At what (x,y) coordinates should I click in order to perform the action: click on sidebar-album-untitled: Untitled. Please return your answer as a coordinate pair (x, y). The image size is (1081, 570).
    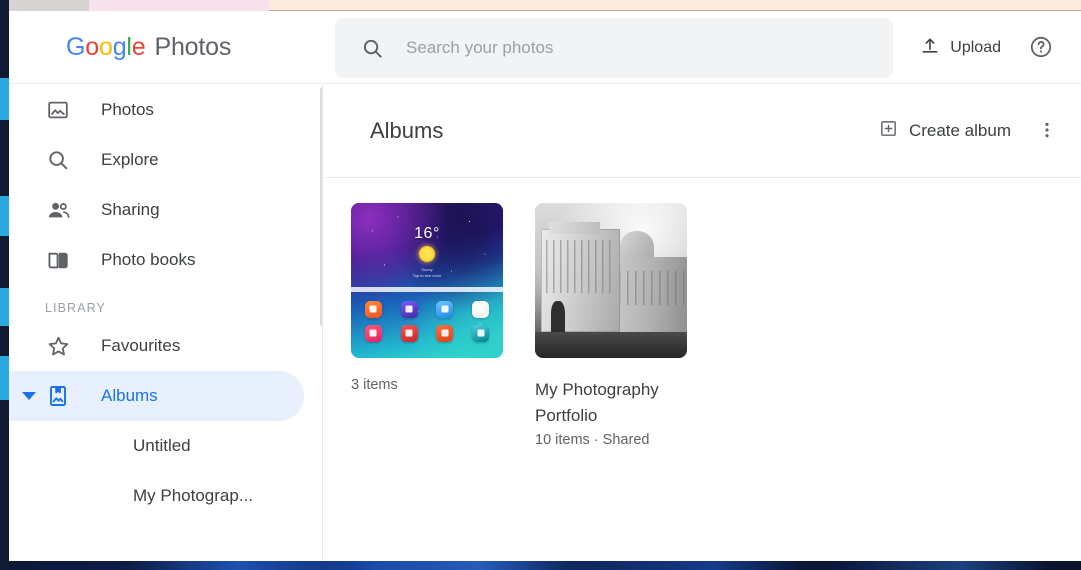
    Looking at the image, I should click on (165, 446).